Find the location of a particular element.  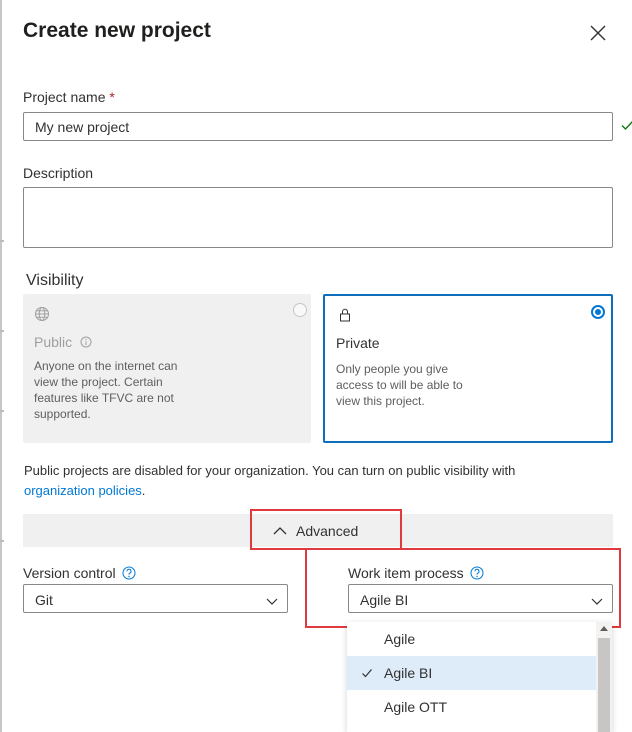

info-icon is located at coordinates (86, 342).